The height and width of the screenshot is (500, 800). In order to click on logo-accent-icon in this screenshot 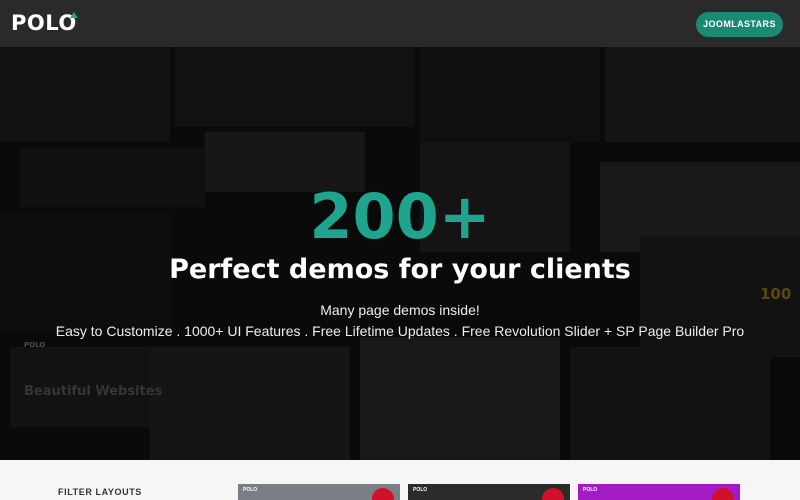, I will do `click(74, 15)`.